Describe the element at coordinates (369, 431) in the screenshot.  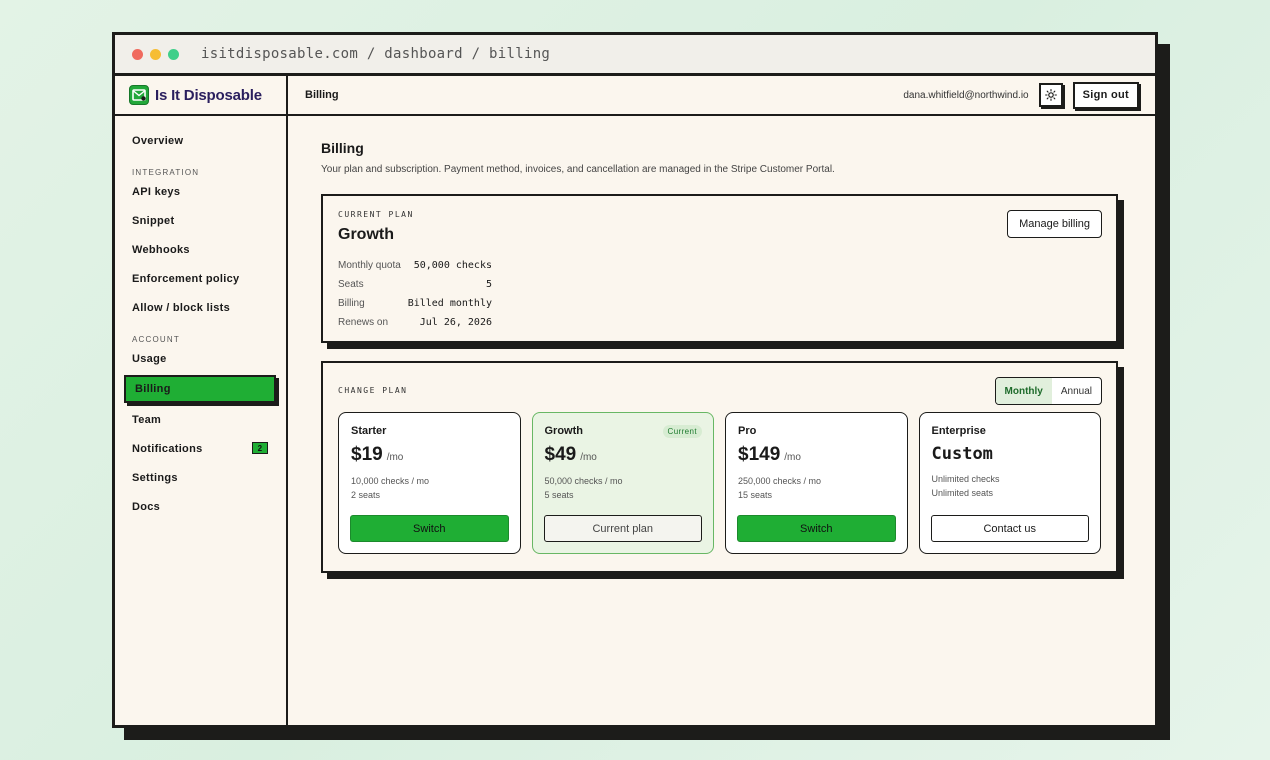
I see `plan-name: Starter` at that location.